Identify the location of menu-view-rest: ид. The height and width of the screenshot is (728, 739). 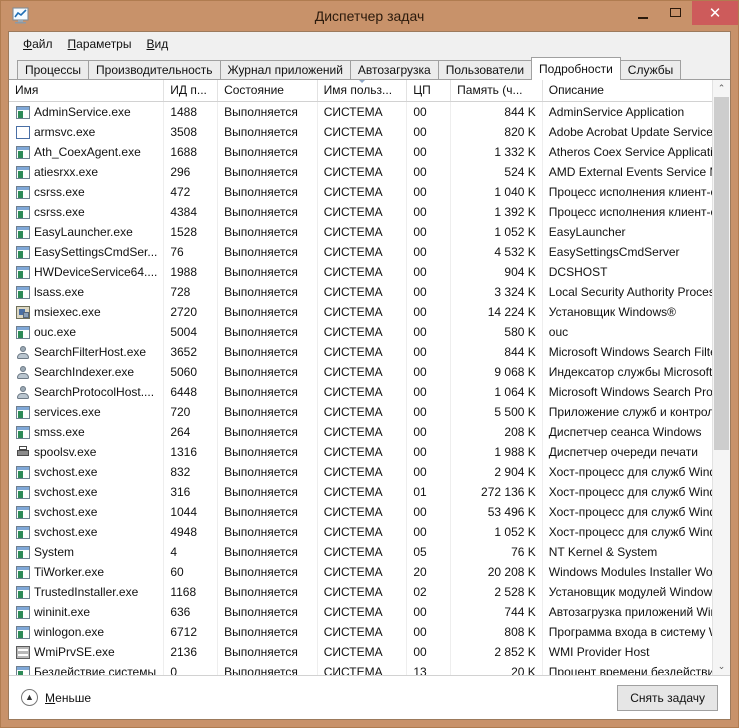
(161, 43).